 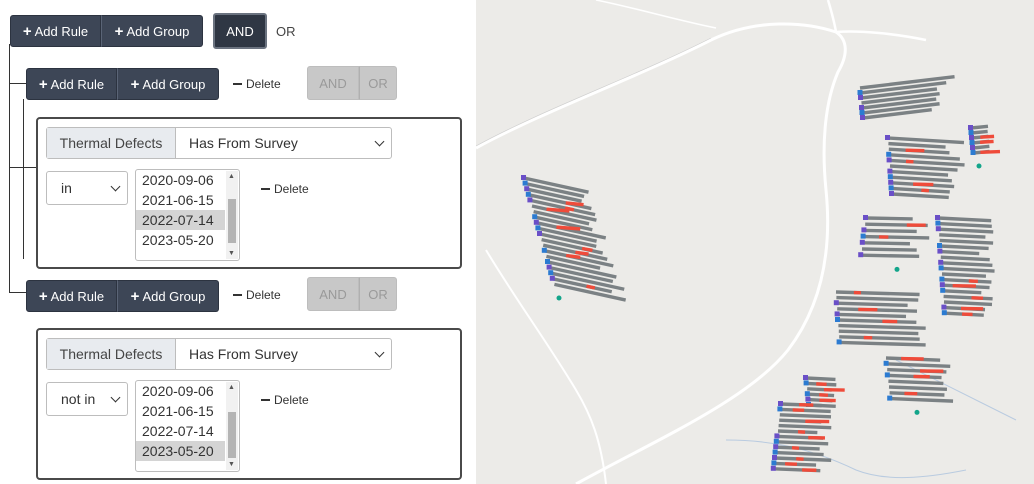 I want to click on plus-icon: +, so click(x=43, y=84).